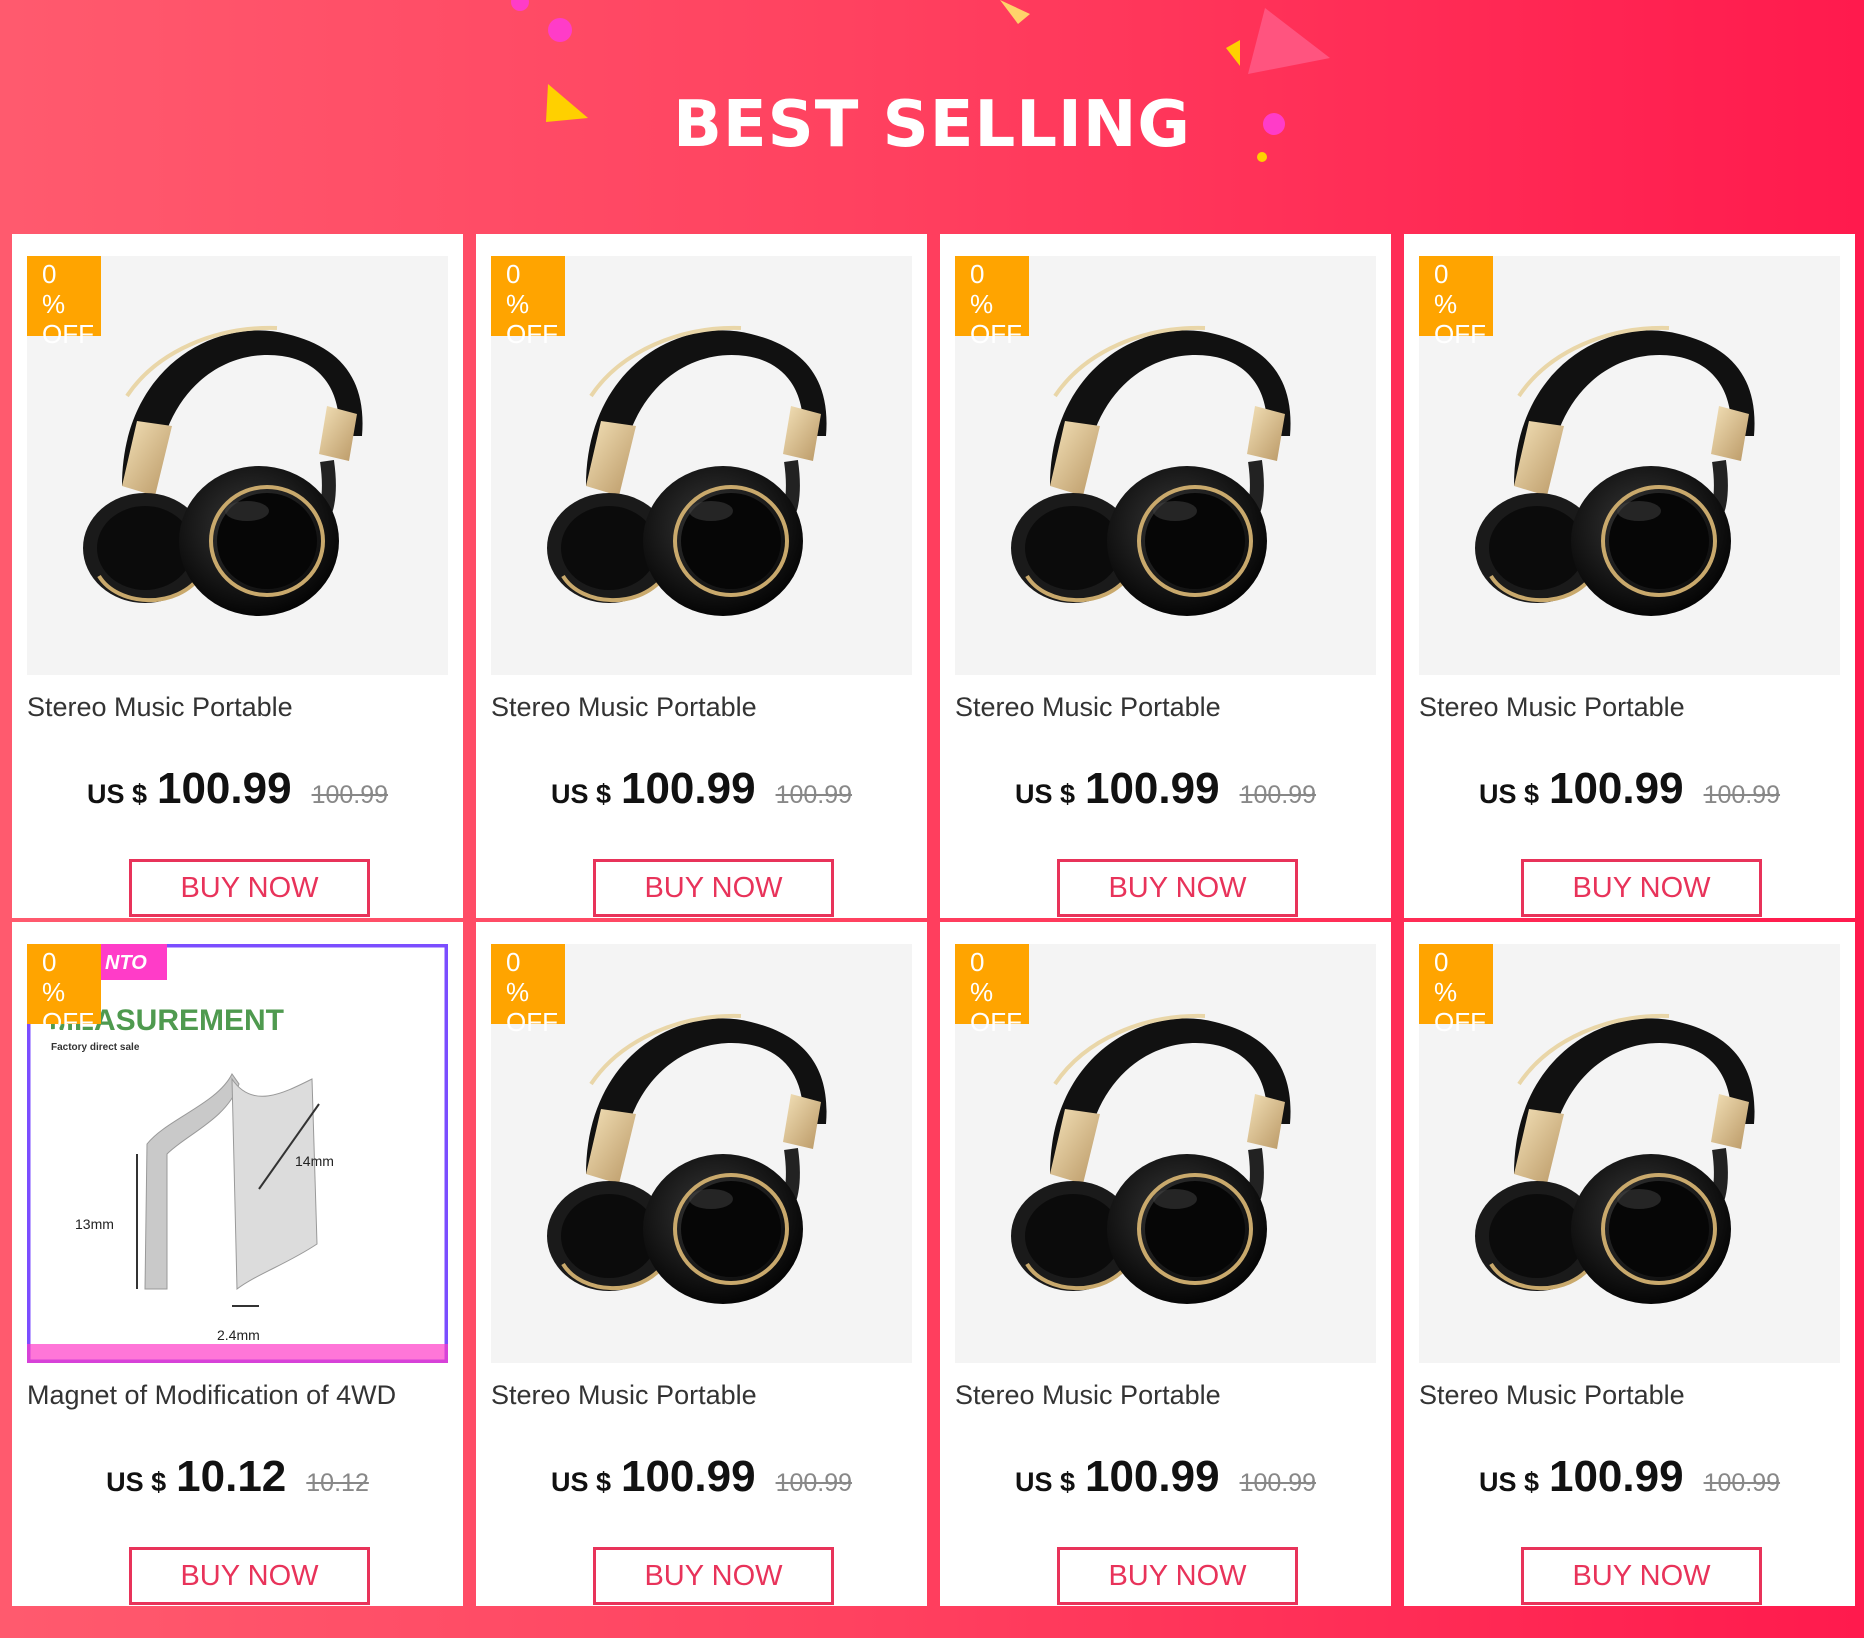 This screenshot has width=1864, height=1638. Describe the element at coordinates (231, 1476) in the screenshot. I see `sale-price: 10.12` at that location.